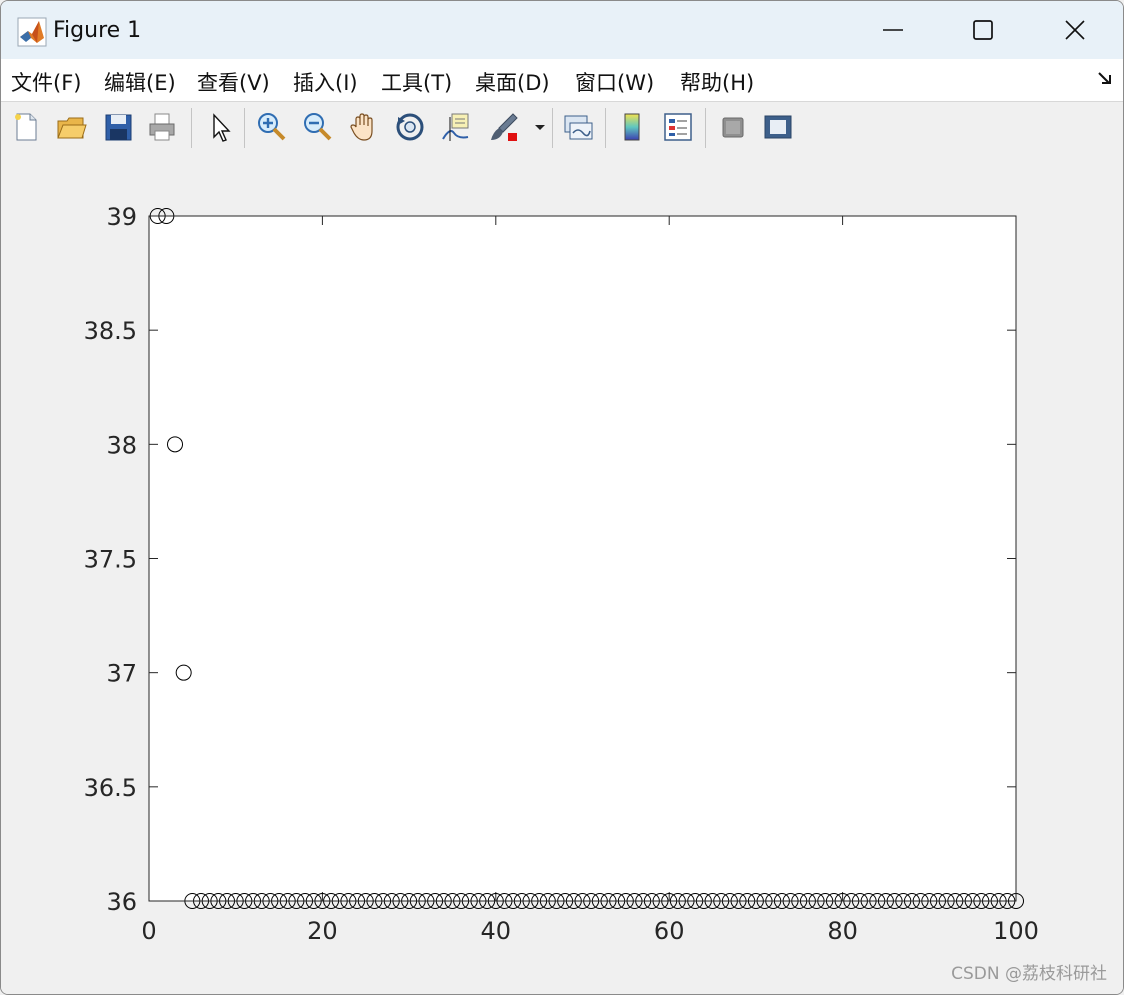  Describe the element at coordinates (1105, 78) in the screenshot. I see `dock-arrow-icon` at that location.